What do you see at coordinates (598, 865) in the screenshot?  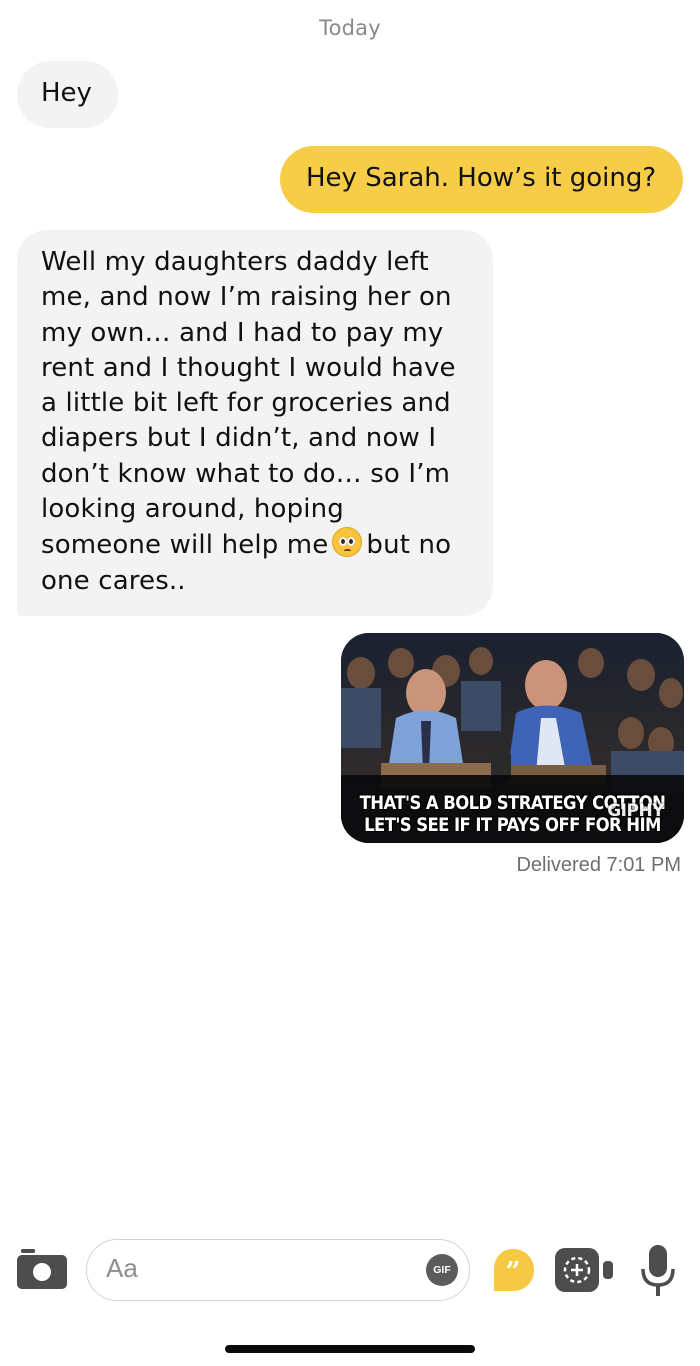 I see `delivery-status: Delivered 7:01 PM` at bounding box center [598, 865].